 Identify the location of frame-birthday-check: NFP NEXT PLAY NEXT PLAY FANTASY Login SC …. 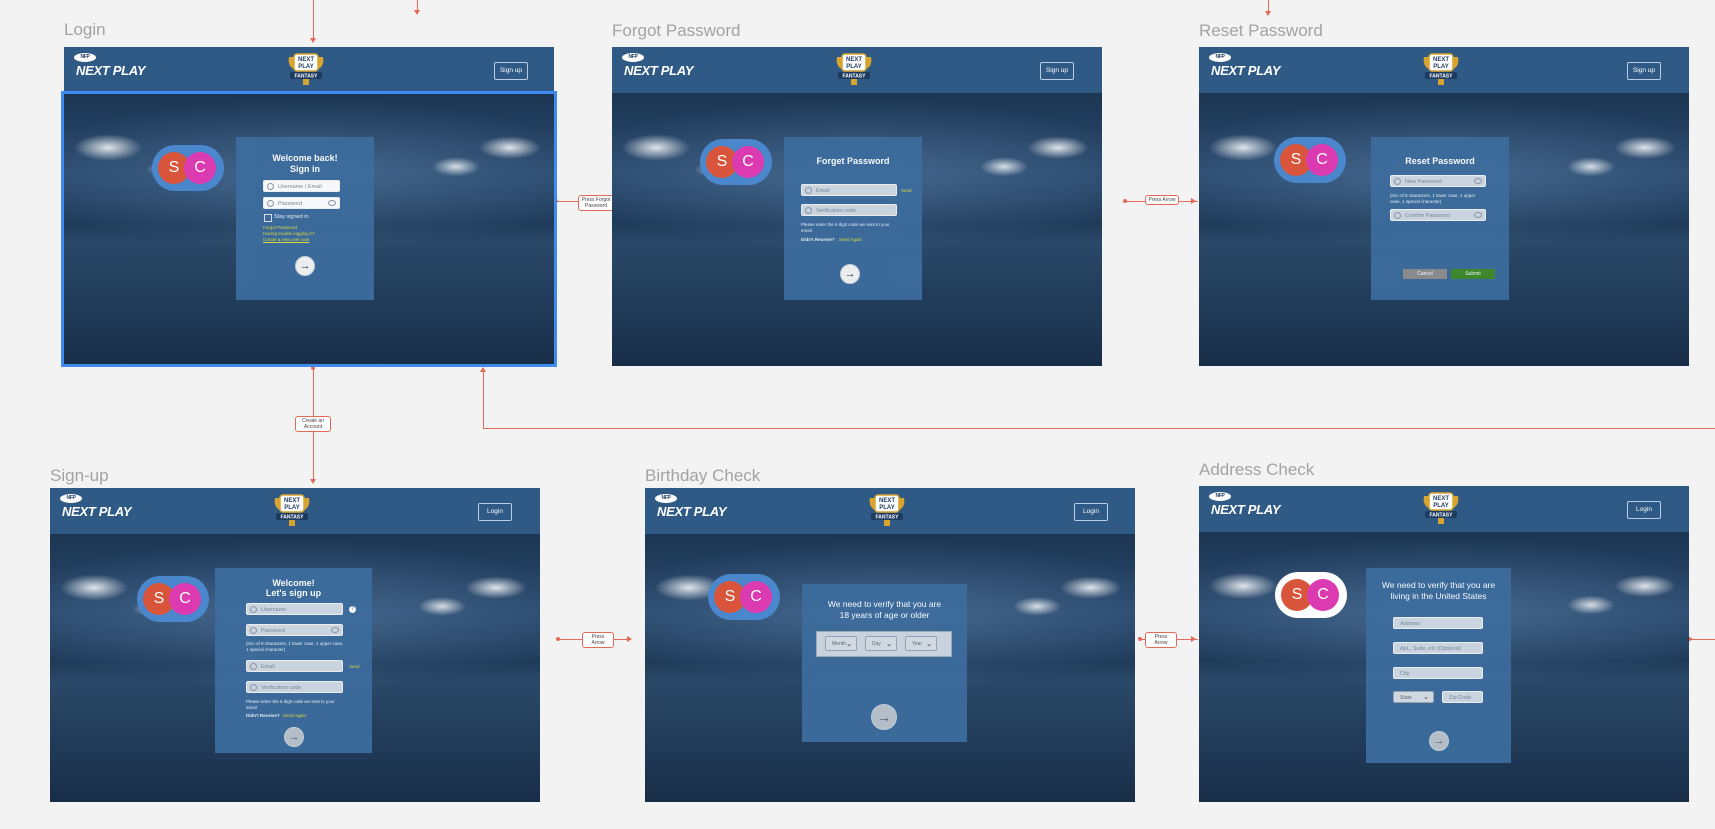
(890, 645).